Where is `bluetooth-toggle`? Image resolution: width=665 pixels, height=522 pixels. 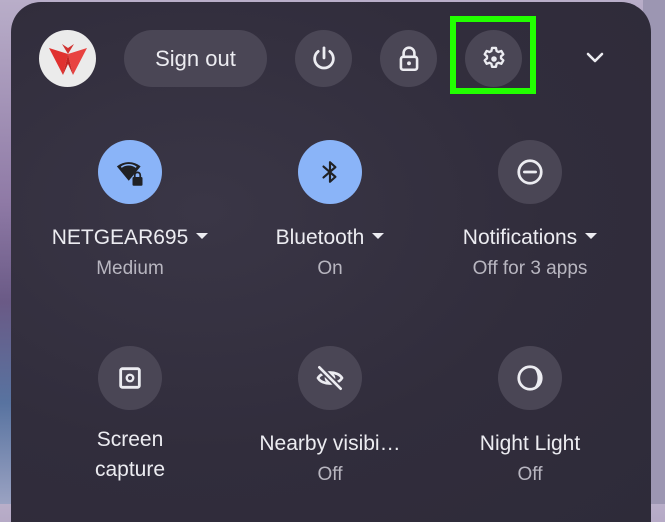
bluetooth-toggle is located at coordinates (330, 172).